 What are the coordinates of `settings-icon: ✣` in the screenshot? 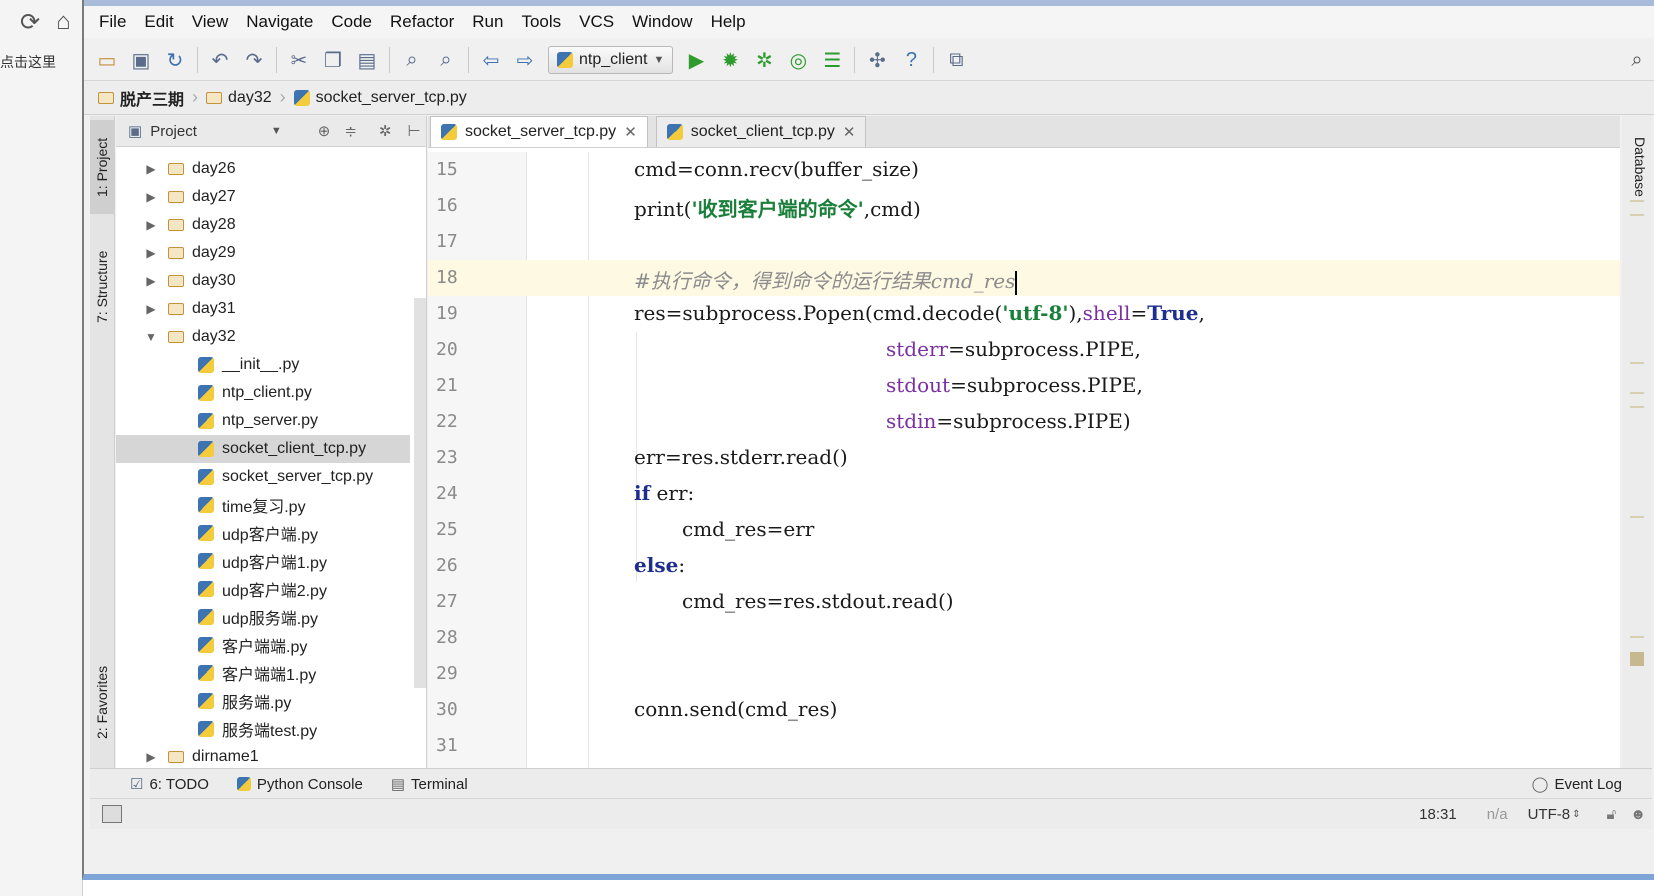 It's located at (877, 60).